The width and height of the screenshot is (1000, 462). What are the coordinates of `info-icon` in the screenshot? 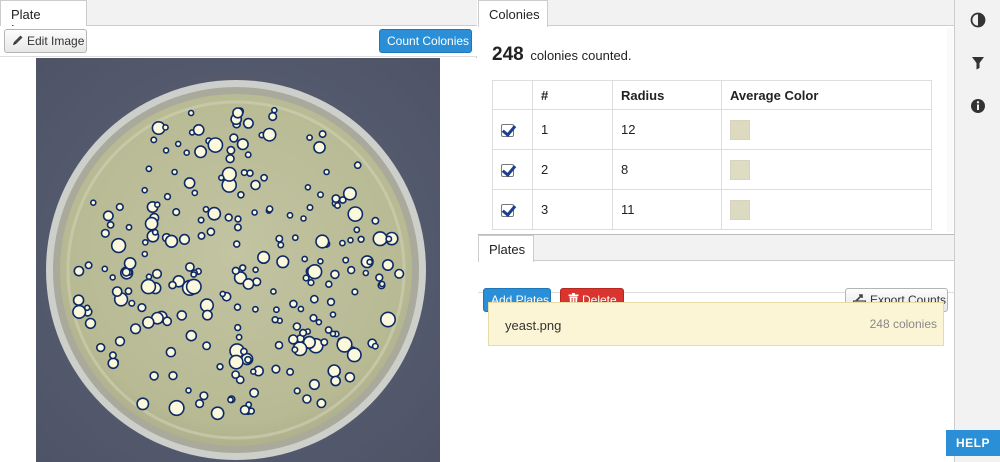 It's located at (978, 106).